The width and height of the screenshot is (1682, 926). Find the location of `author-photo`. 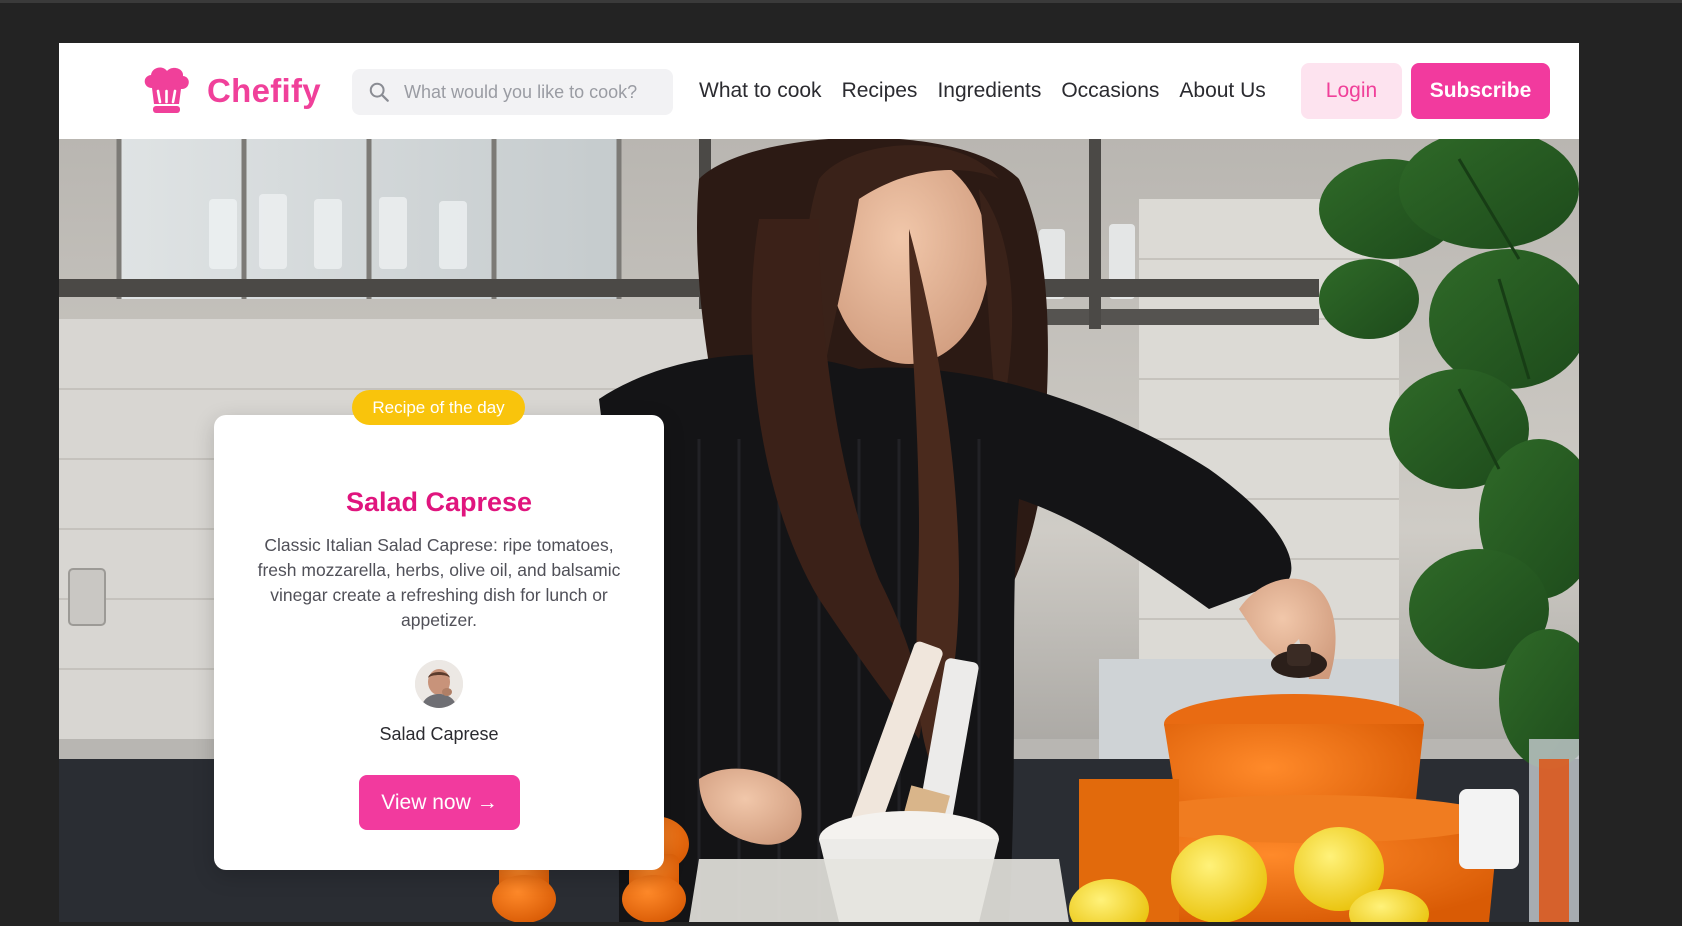

author-photo is located at coordinates (439, 684).